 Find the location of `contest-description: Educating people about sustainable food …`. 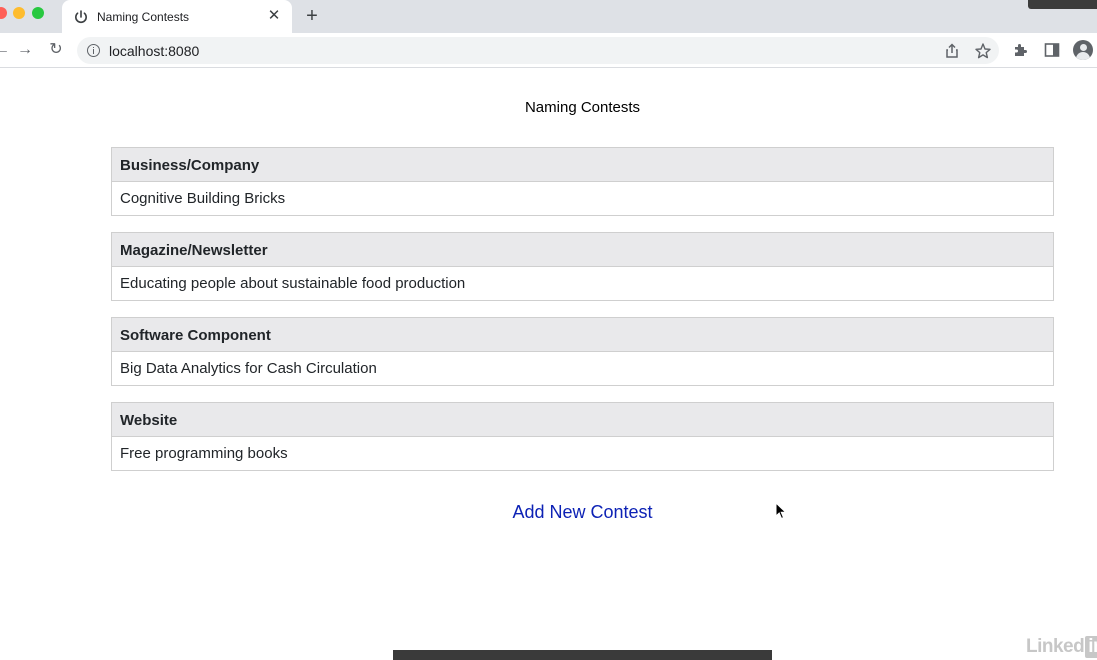

contest-description: Educating people about sustainable food … is located at coordinates (293, 283).